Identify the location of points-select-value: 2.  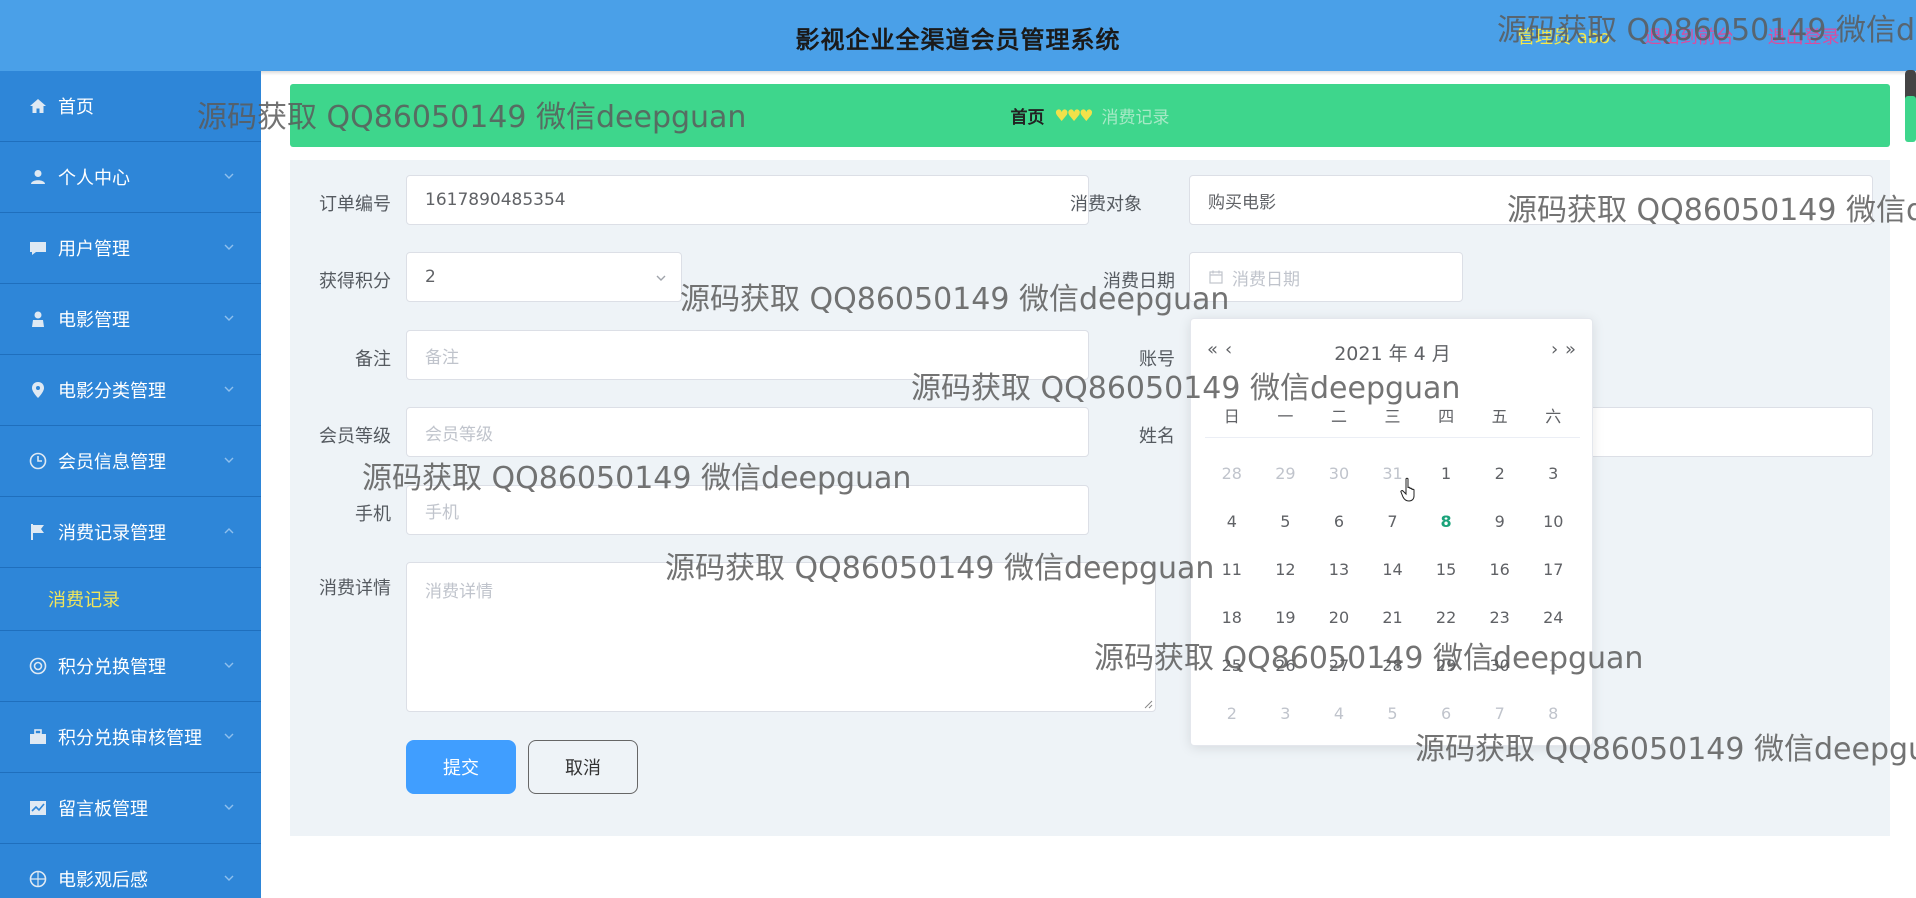
(430, 277).